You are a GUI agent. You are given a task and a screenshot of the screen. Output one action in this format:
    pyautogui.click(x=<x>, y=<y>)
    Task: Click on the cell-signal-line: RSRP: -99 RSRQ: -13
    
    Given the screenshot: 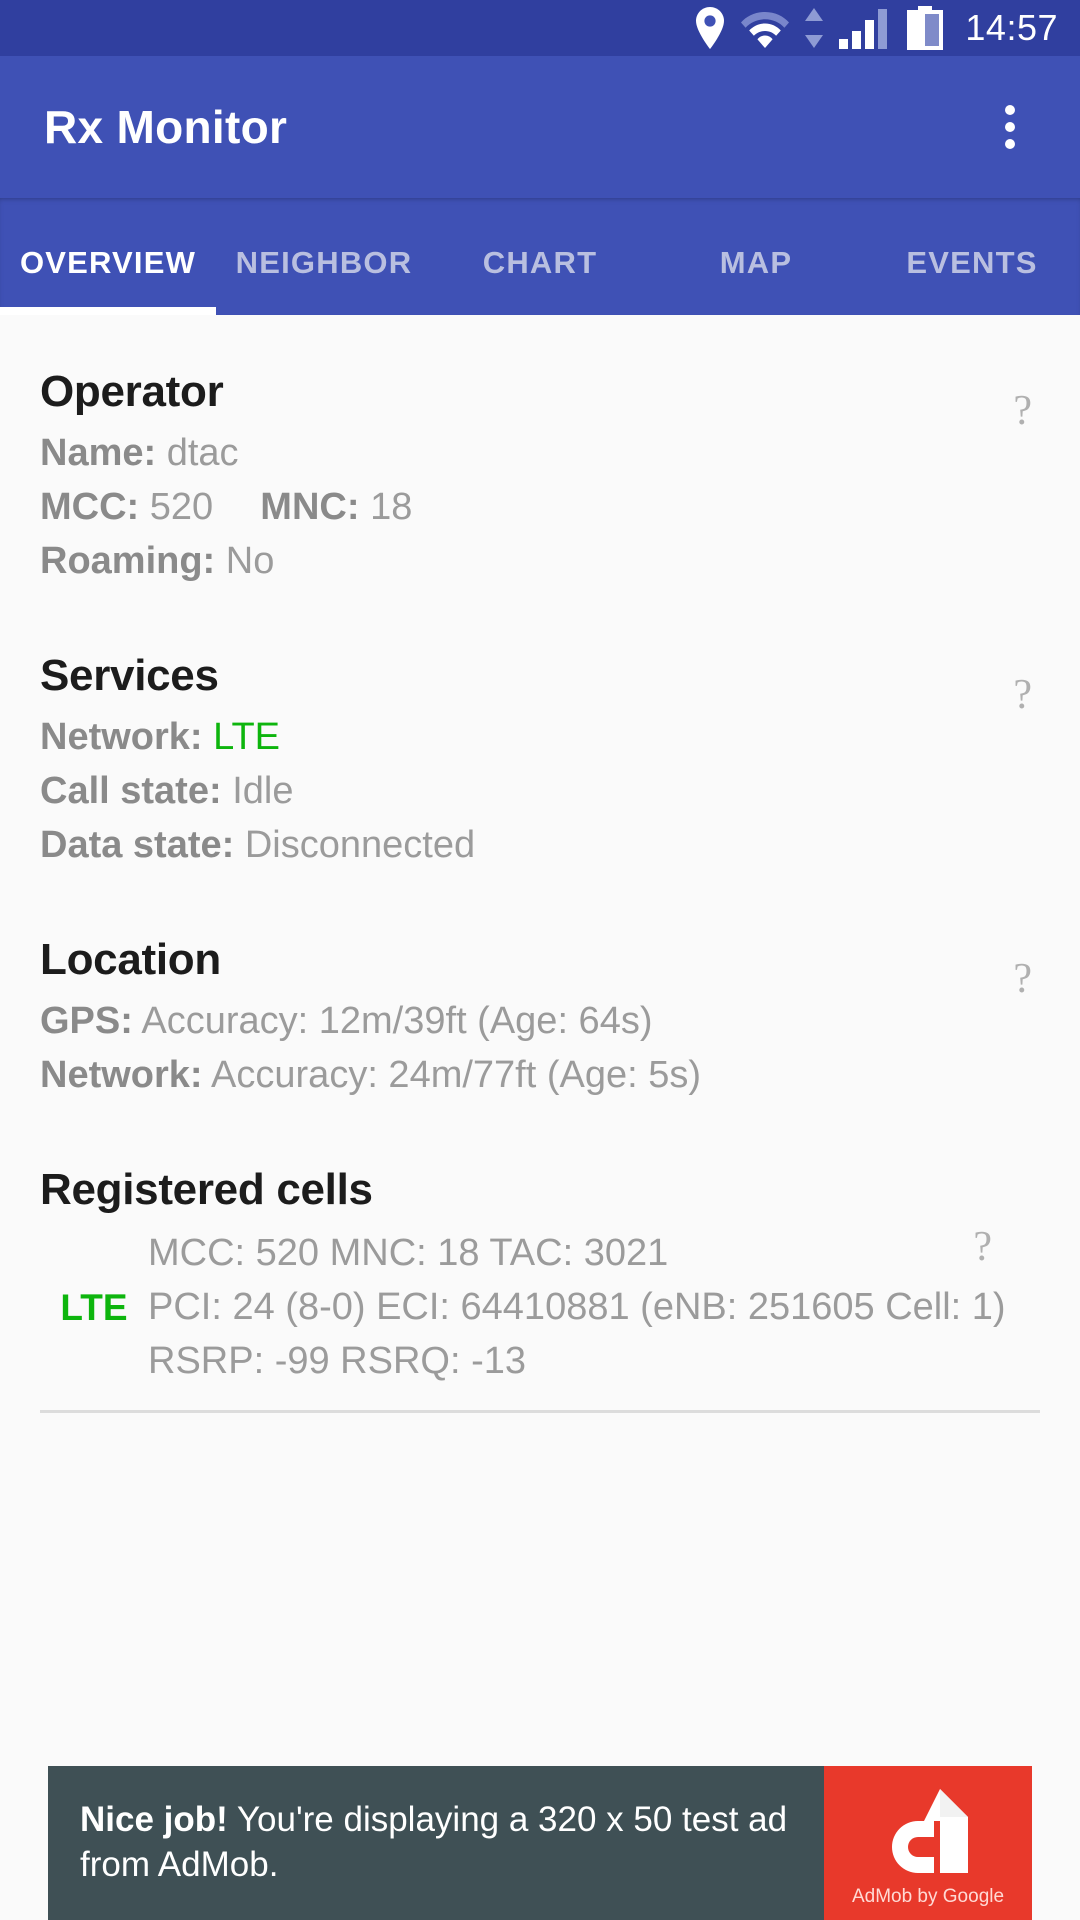 What is the action you would take?
    pyautogui.click(x=337, y=1360)
    